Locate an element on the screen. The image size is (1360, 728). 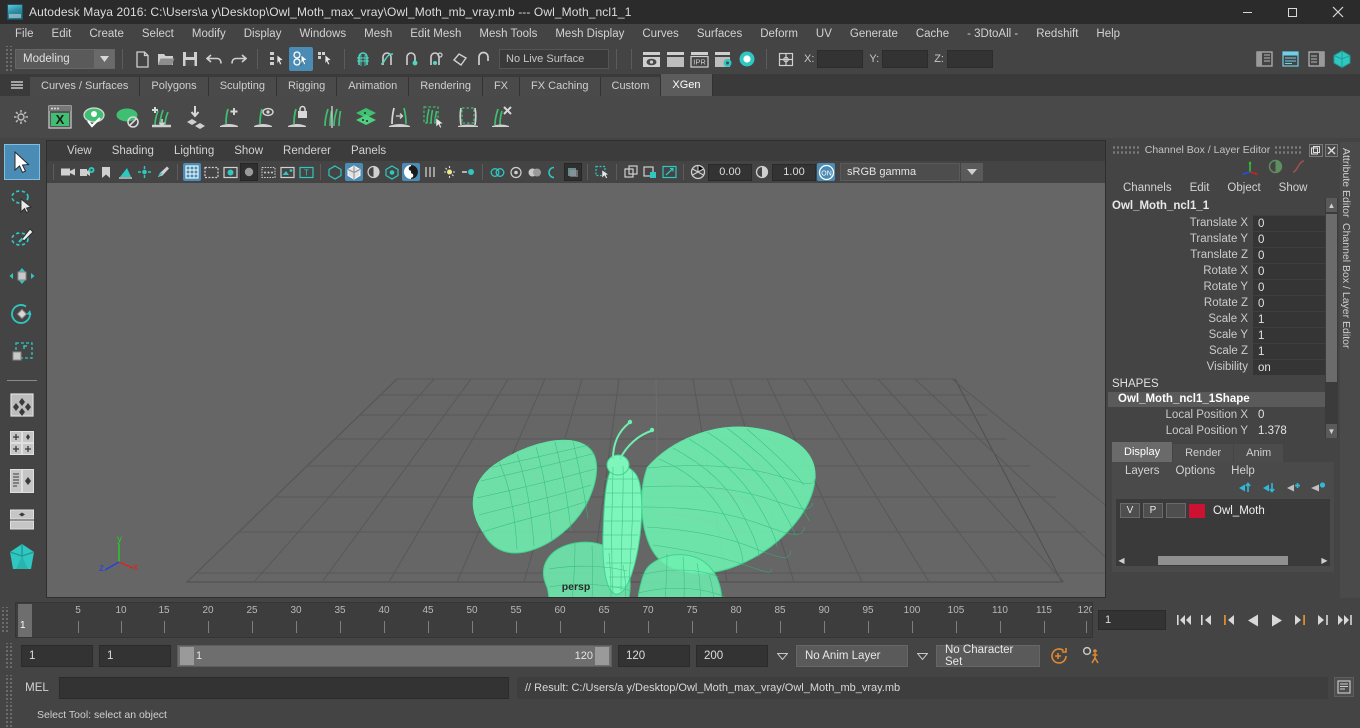
attribute-editor-tab: Attribute Editor is located at coordinates (1346, 179).